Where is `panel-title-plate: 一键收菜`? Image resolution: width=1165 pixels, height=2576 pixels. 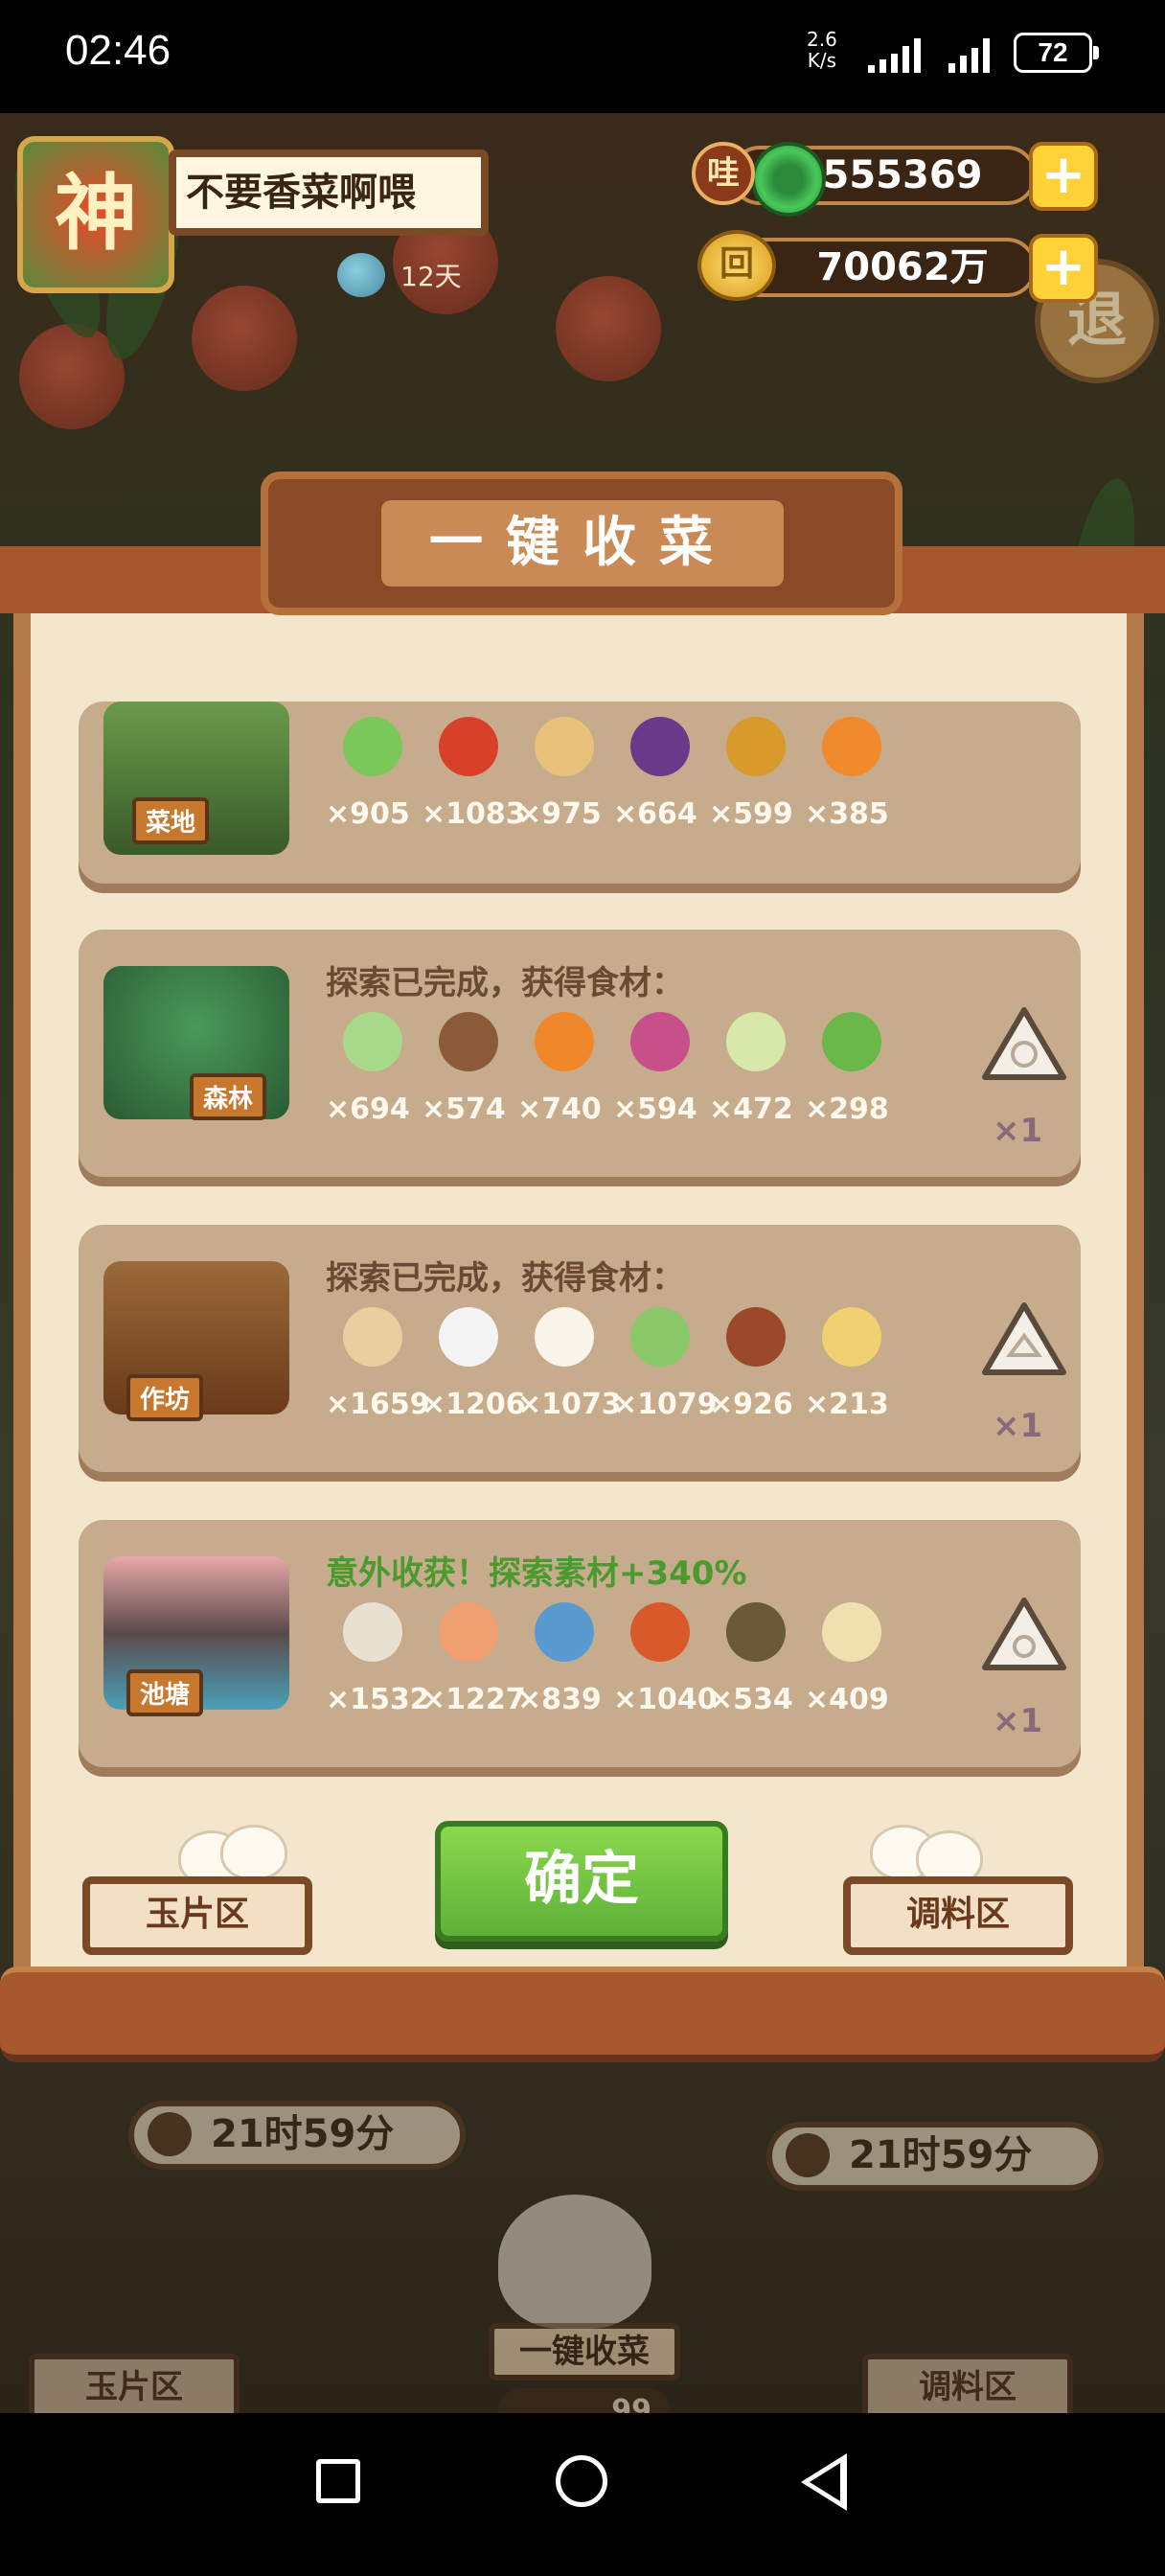
panel-title-plate: 一键收菜 is located at coordinates (581, 543).